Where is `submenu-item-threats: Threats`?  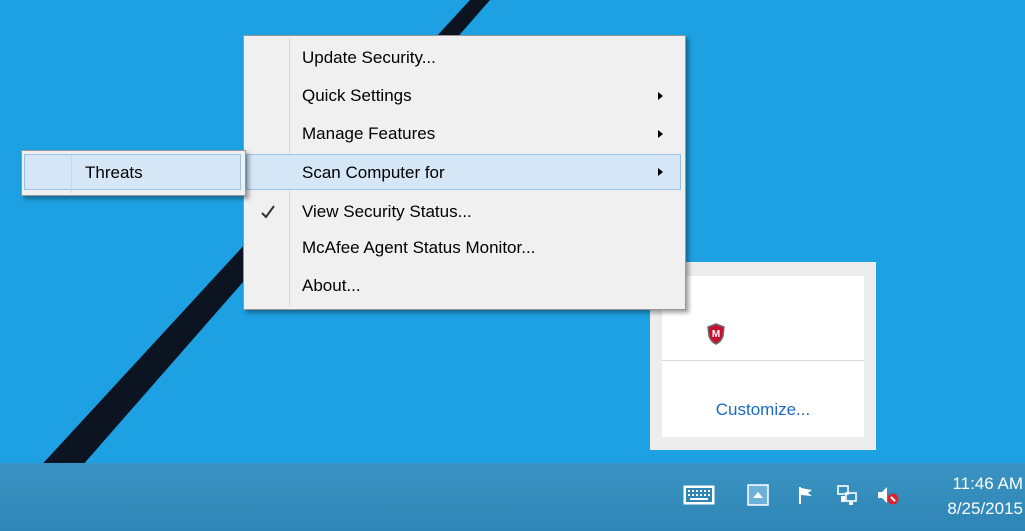
submenu-item-threats: Threats is located at coordinates (132, 172).